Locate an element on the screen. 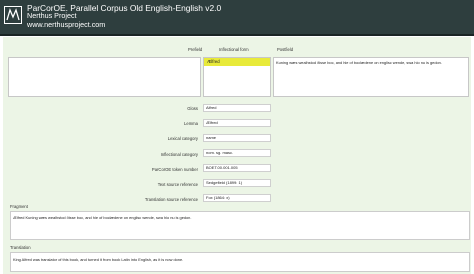 Image resolution: width=474 pixels, height=274 pixels. lexical-category-label: Lexical category is located at coordinates (182, 138).